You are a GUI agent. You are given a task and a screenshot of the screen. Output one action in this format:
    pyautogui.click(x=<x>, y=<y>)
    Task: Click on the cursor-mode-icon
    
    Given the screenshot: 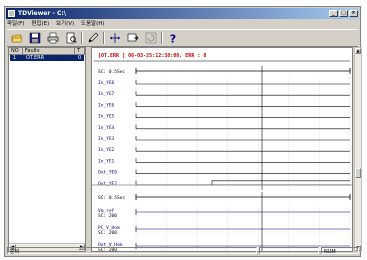 What is the action you would take?
    pyautogui.click(x=115, y=38)
    